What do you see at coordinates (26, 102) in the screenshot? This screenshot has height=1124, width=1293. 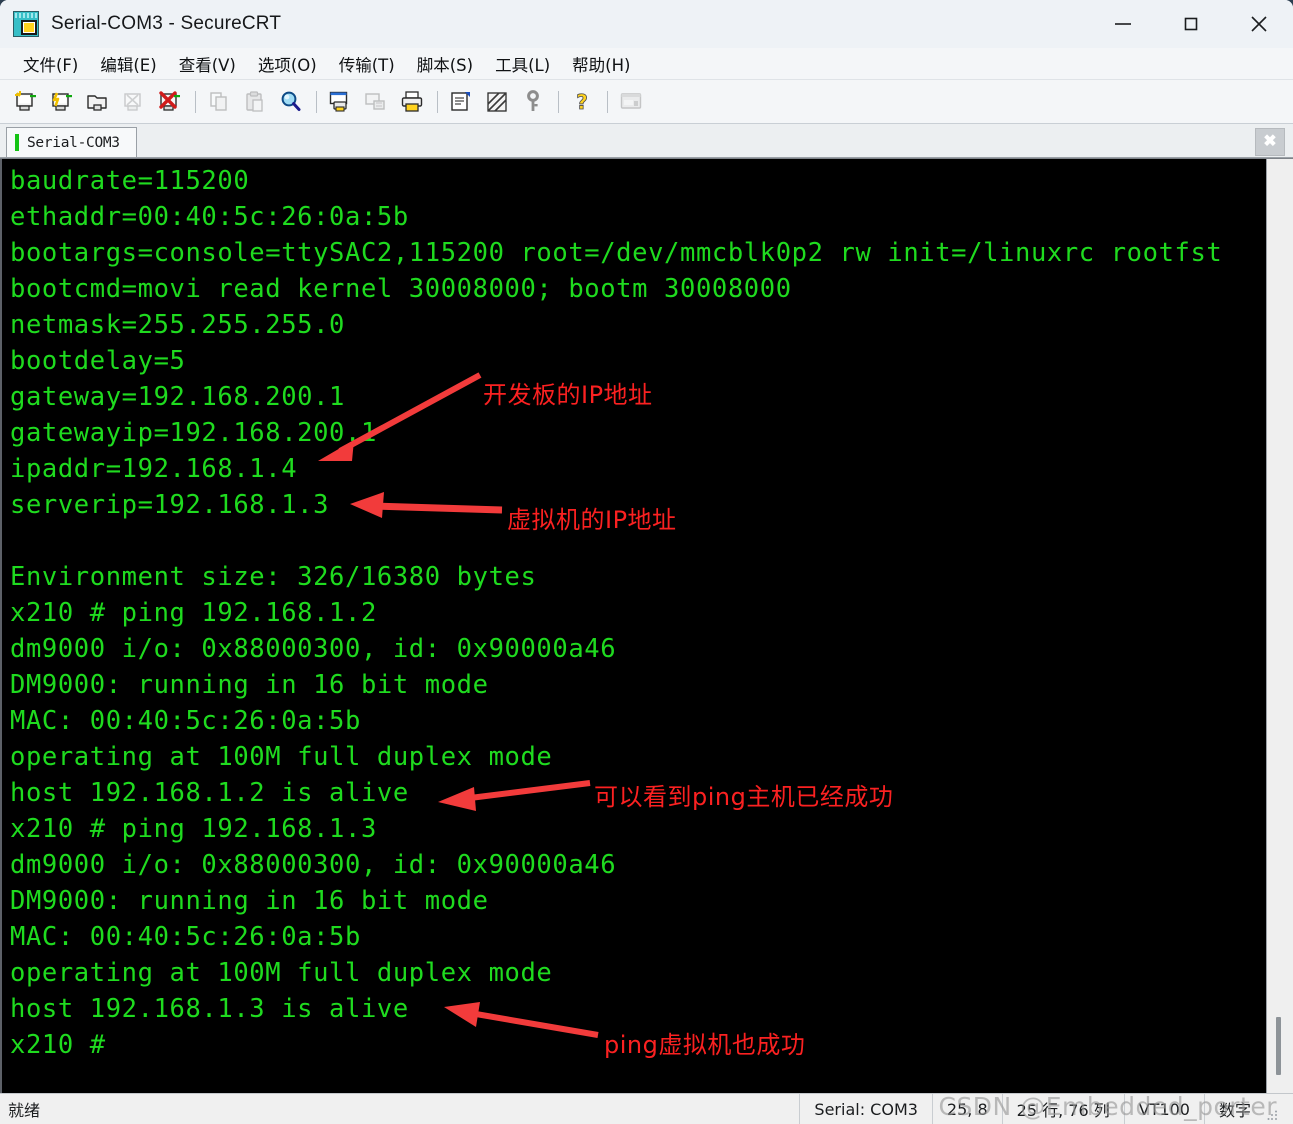 I see `new-session-icon` at bounding box center [26, 102].